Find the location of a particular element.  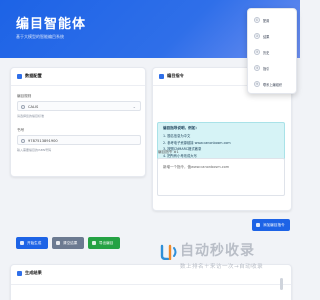

app-title: 编目智能体 is located at coordinates (51, 24).